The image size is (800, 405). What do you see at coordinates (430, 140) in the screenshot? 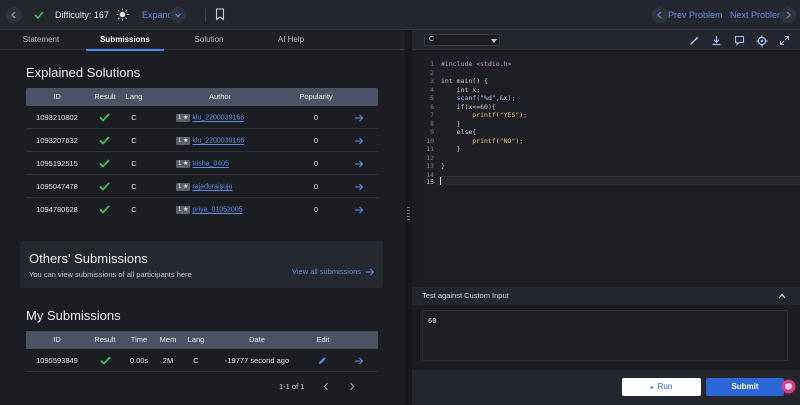
I see `line-number: 10` at bounding box center [430, 140].